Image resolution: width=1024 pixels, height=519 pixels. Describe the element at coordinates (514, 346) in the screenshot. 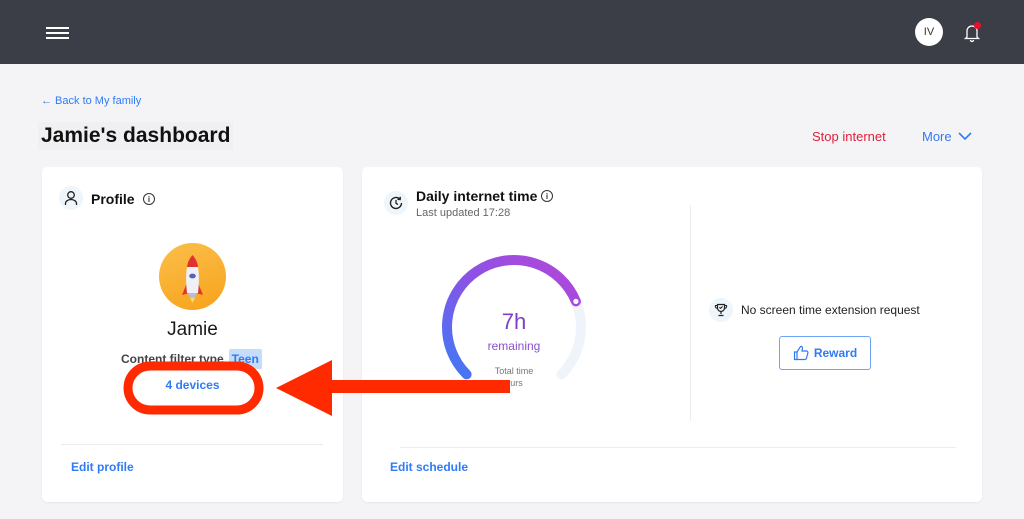

I see `remaining-time-label: remaining` at that location.